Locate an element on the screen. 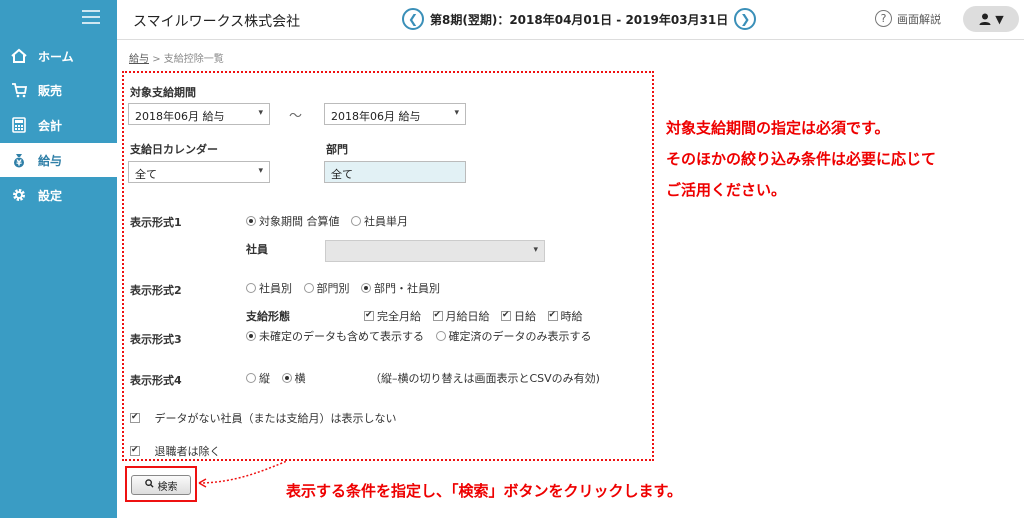 This screenshot has width=1024, height=518. paytype-daily-checkbox is located at coordinates (506, 315).